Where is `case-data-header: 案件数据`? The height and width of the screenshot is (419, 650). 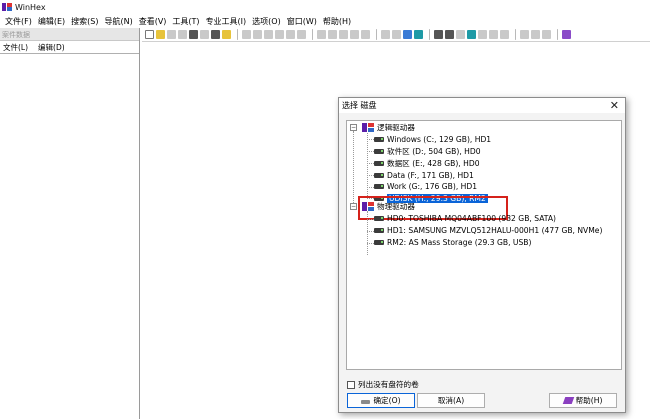
case-data-header: 案件数据 is located at coordinates (69, 34).